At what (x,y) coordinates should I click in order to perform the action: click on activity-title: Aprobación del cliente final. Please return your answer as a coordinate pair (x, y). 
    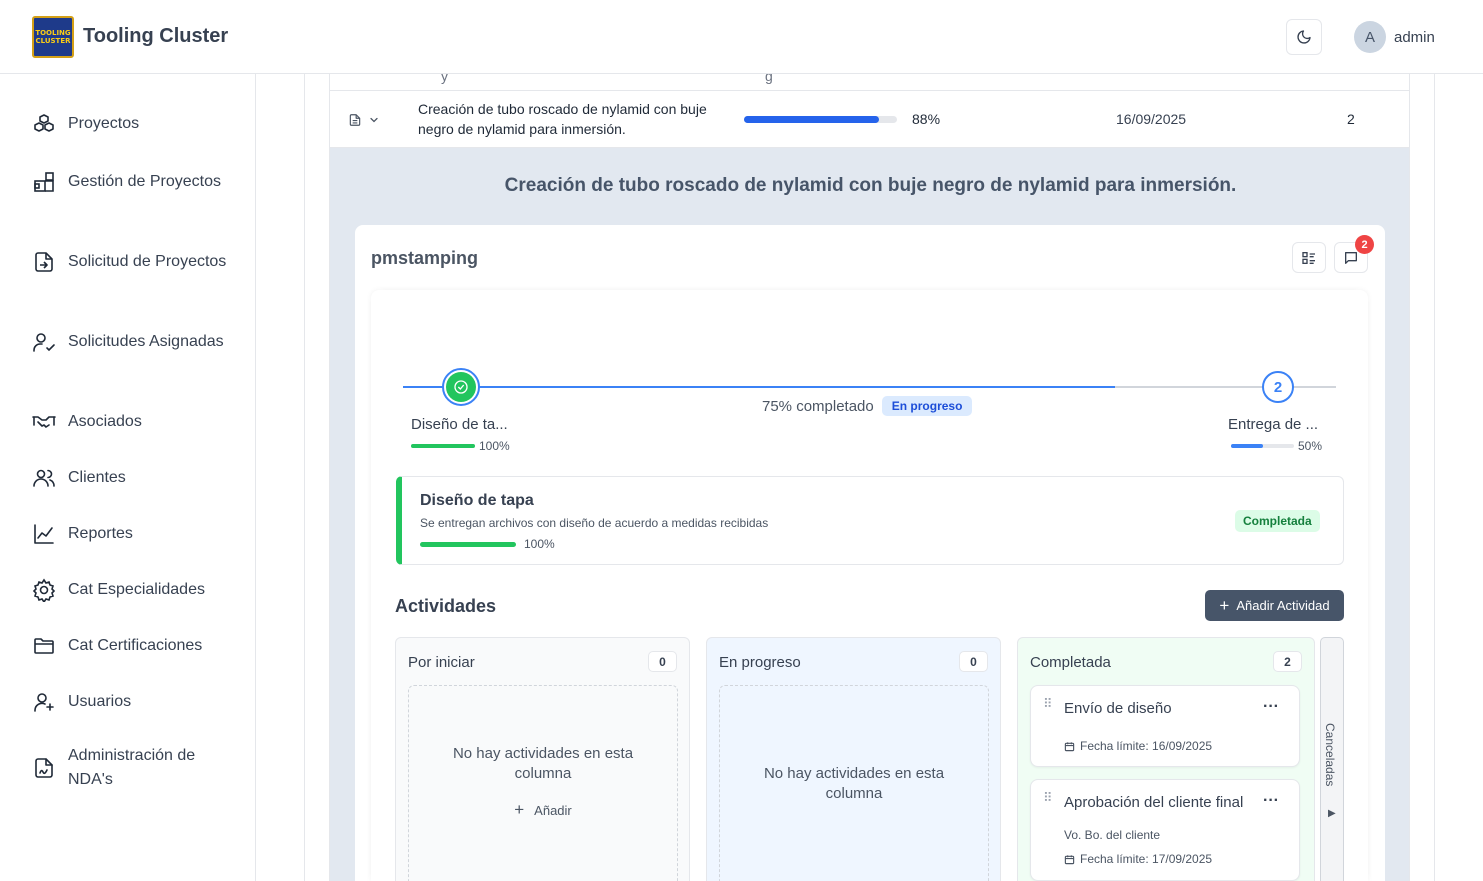
    Looking at the image, I should click on (1154, 802).